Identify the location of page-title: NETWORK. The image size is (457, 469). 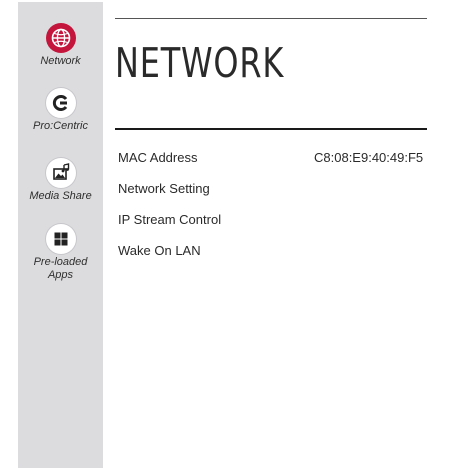
(200, 63).